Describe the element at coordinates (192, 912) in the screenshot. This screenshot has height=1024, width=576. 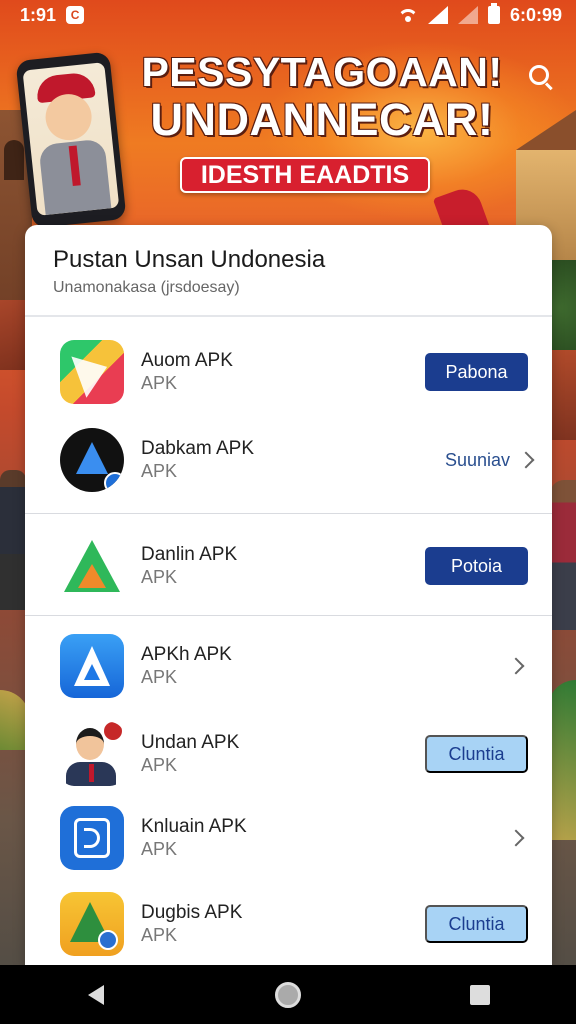
I see `app-name: Dugbis APK` at that location.